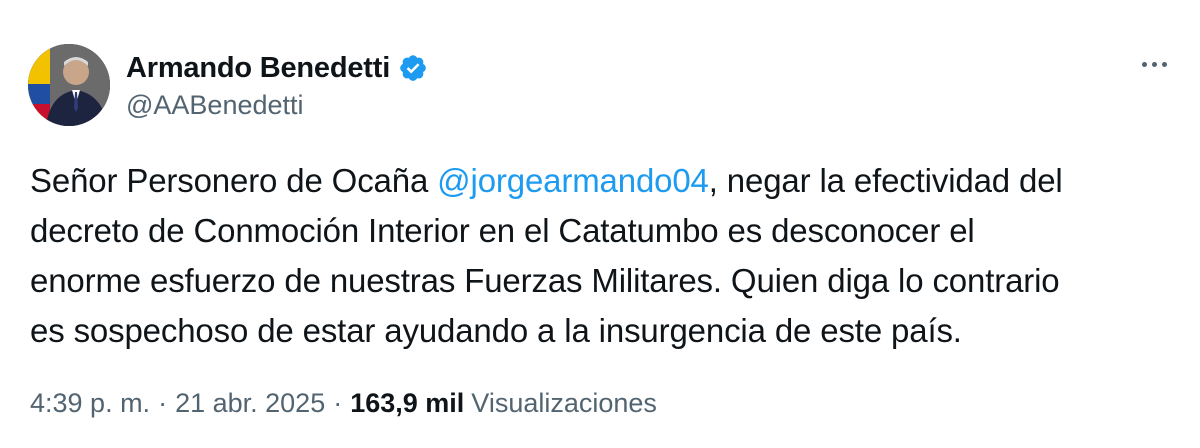 This screenshot has height=448, width=1200. What do you see at coordinates (1154, 64) in the screenshot?
I see `more-options-icon` at bounding box center [1154, 64].